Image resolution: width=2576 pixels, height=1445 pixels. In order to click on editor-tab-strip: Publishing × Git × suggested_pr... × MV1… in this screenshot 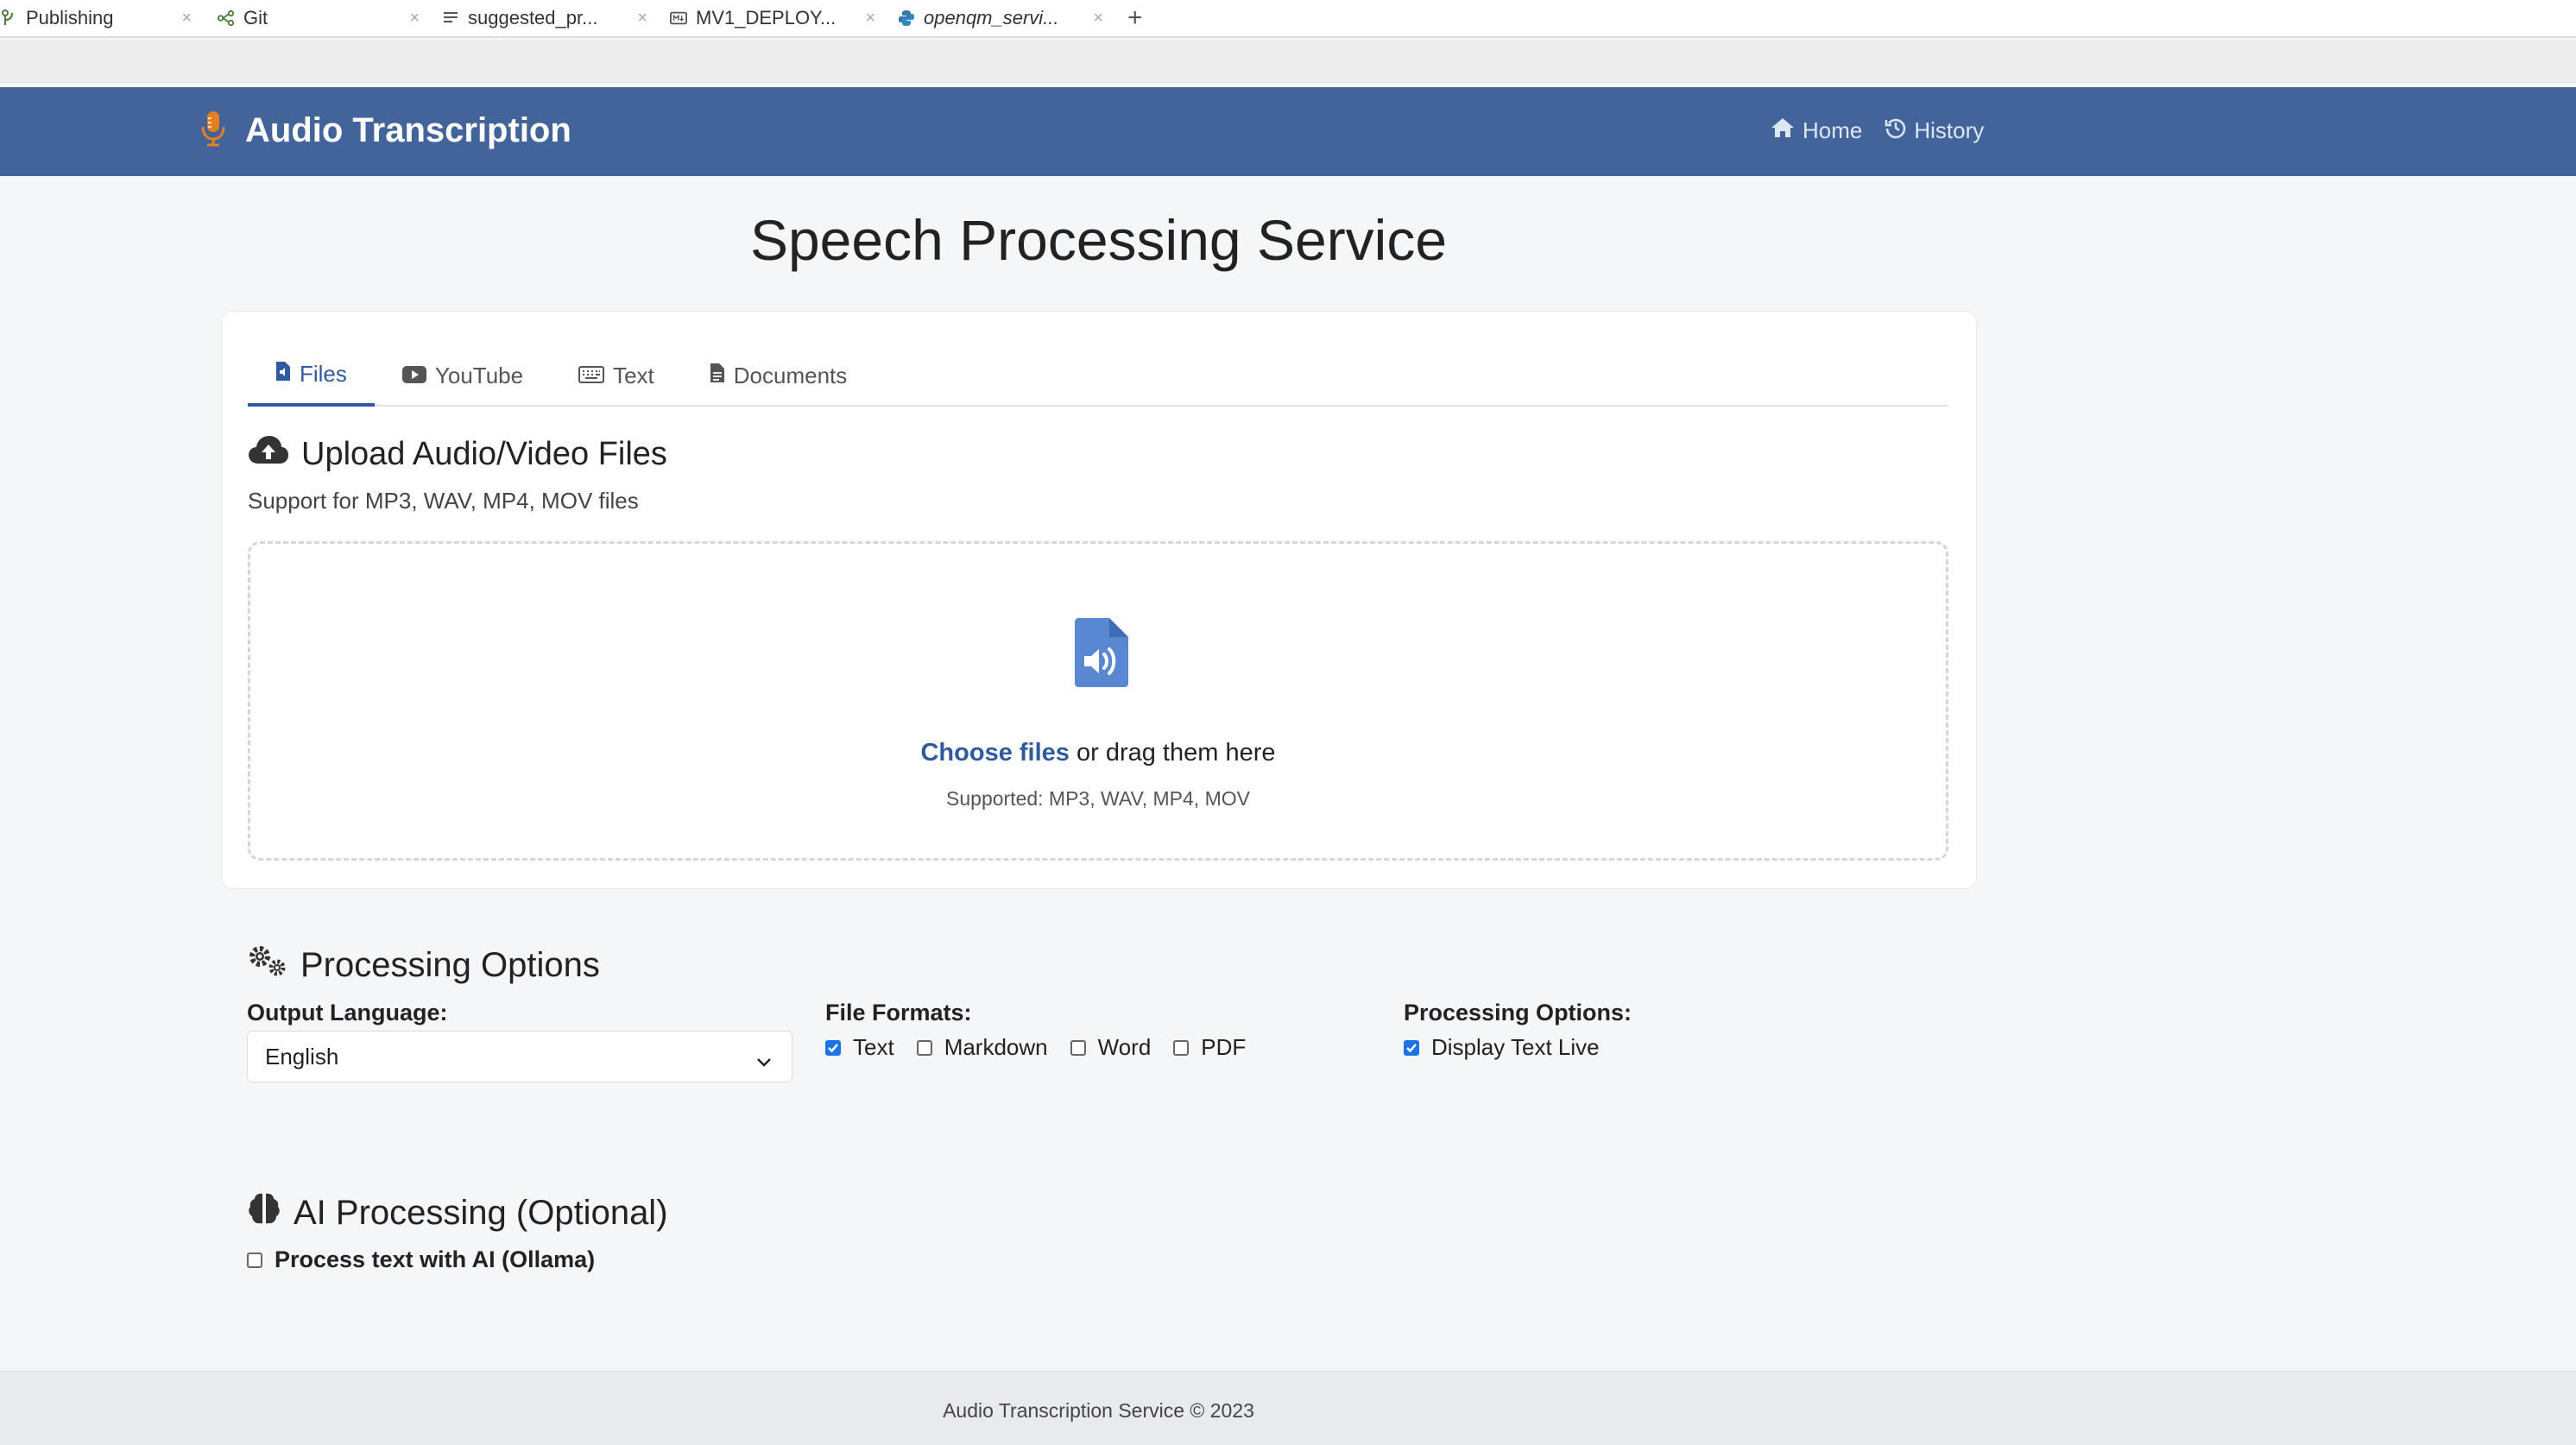, I will do `click(1288, 19)`.